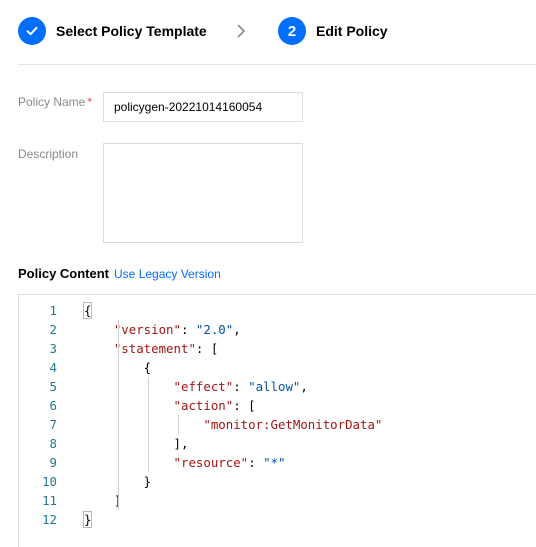  I want to click on line-number: 9, so click(53, 462).